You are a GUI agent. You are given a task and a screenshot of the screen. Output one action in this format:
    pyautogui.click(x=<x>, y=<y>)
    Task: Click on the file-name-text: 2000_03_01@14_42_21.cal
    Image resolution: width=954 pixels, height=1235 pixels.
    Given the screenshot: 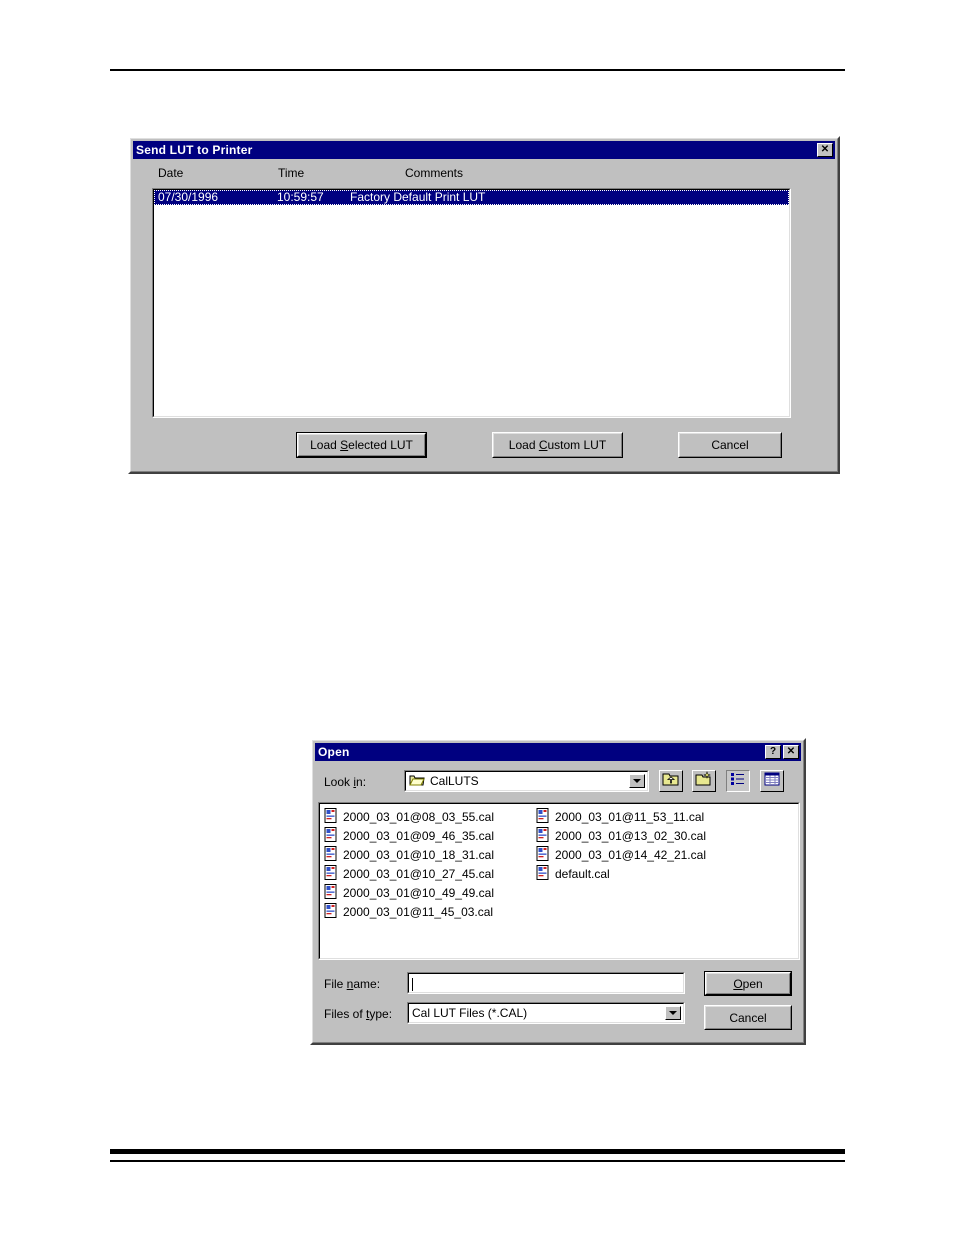 What is the action you would take?
    pyautogui.click(x=630, y=854)
    